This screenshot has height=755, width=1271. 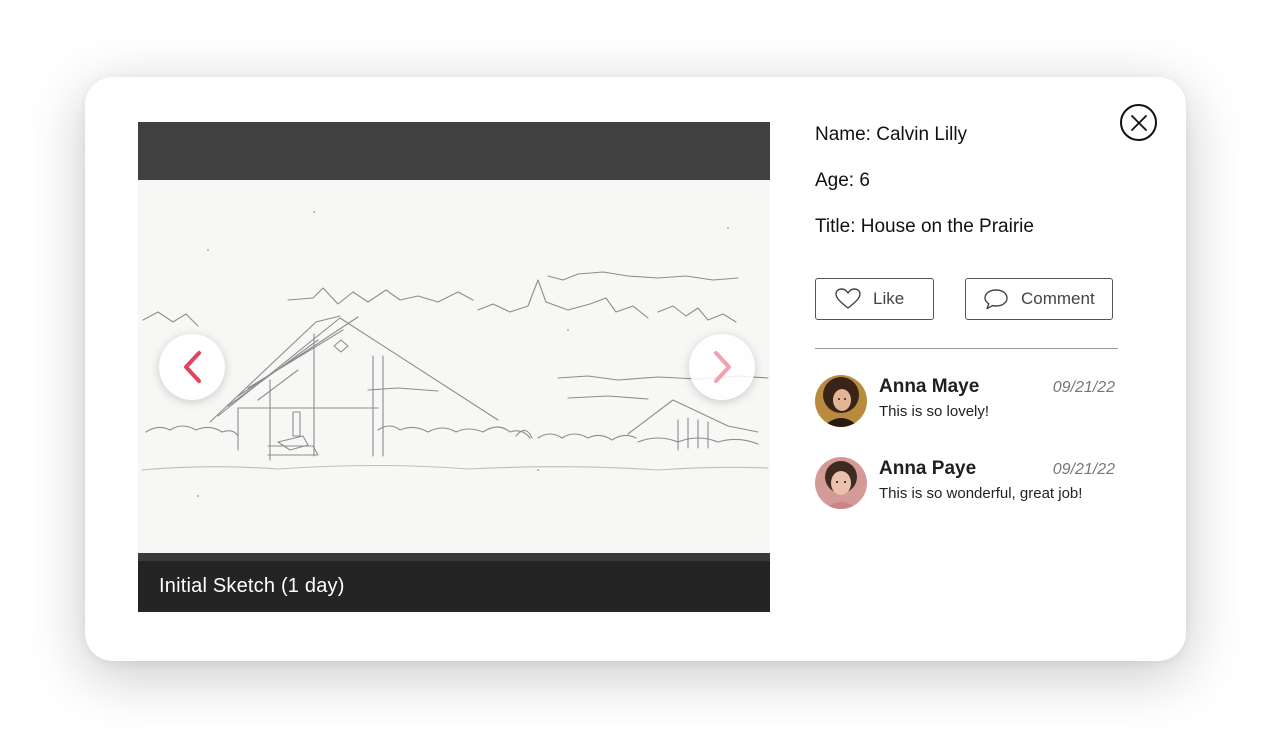 I want to click on comment-author: Anna Paye, so click(x=927, y=469).